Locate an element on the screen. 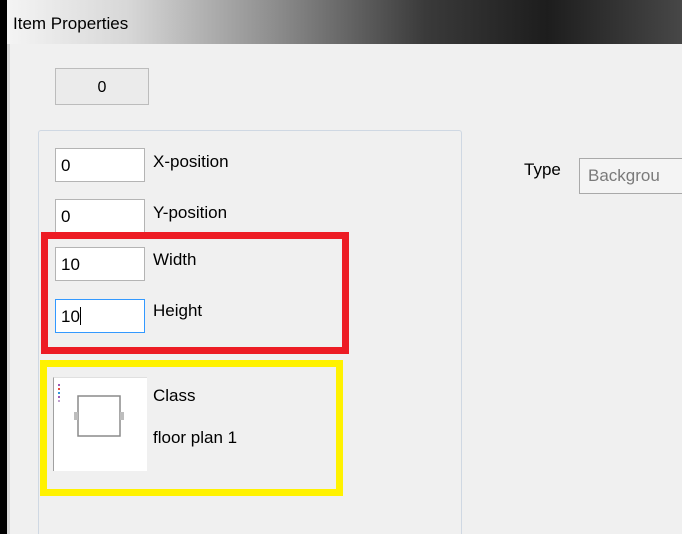  class-highlight-box is located at coordinates (191, 428).